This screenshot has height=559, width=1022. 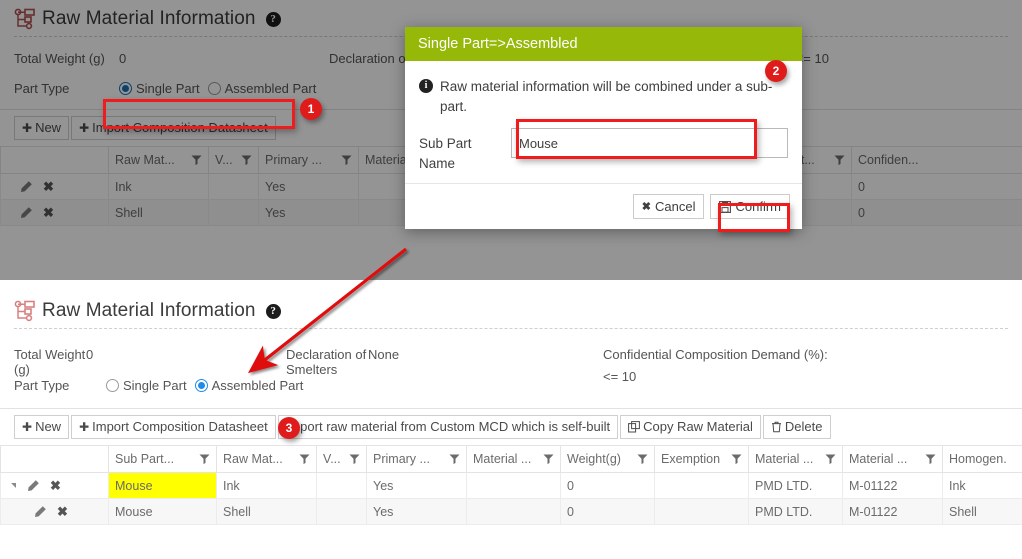 What do you see at coordinates (289, 428) in the screenshot?
I see `annotation-badge-3: 3` at bounding box center [289, 428].